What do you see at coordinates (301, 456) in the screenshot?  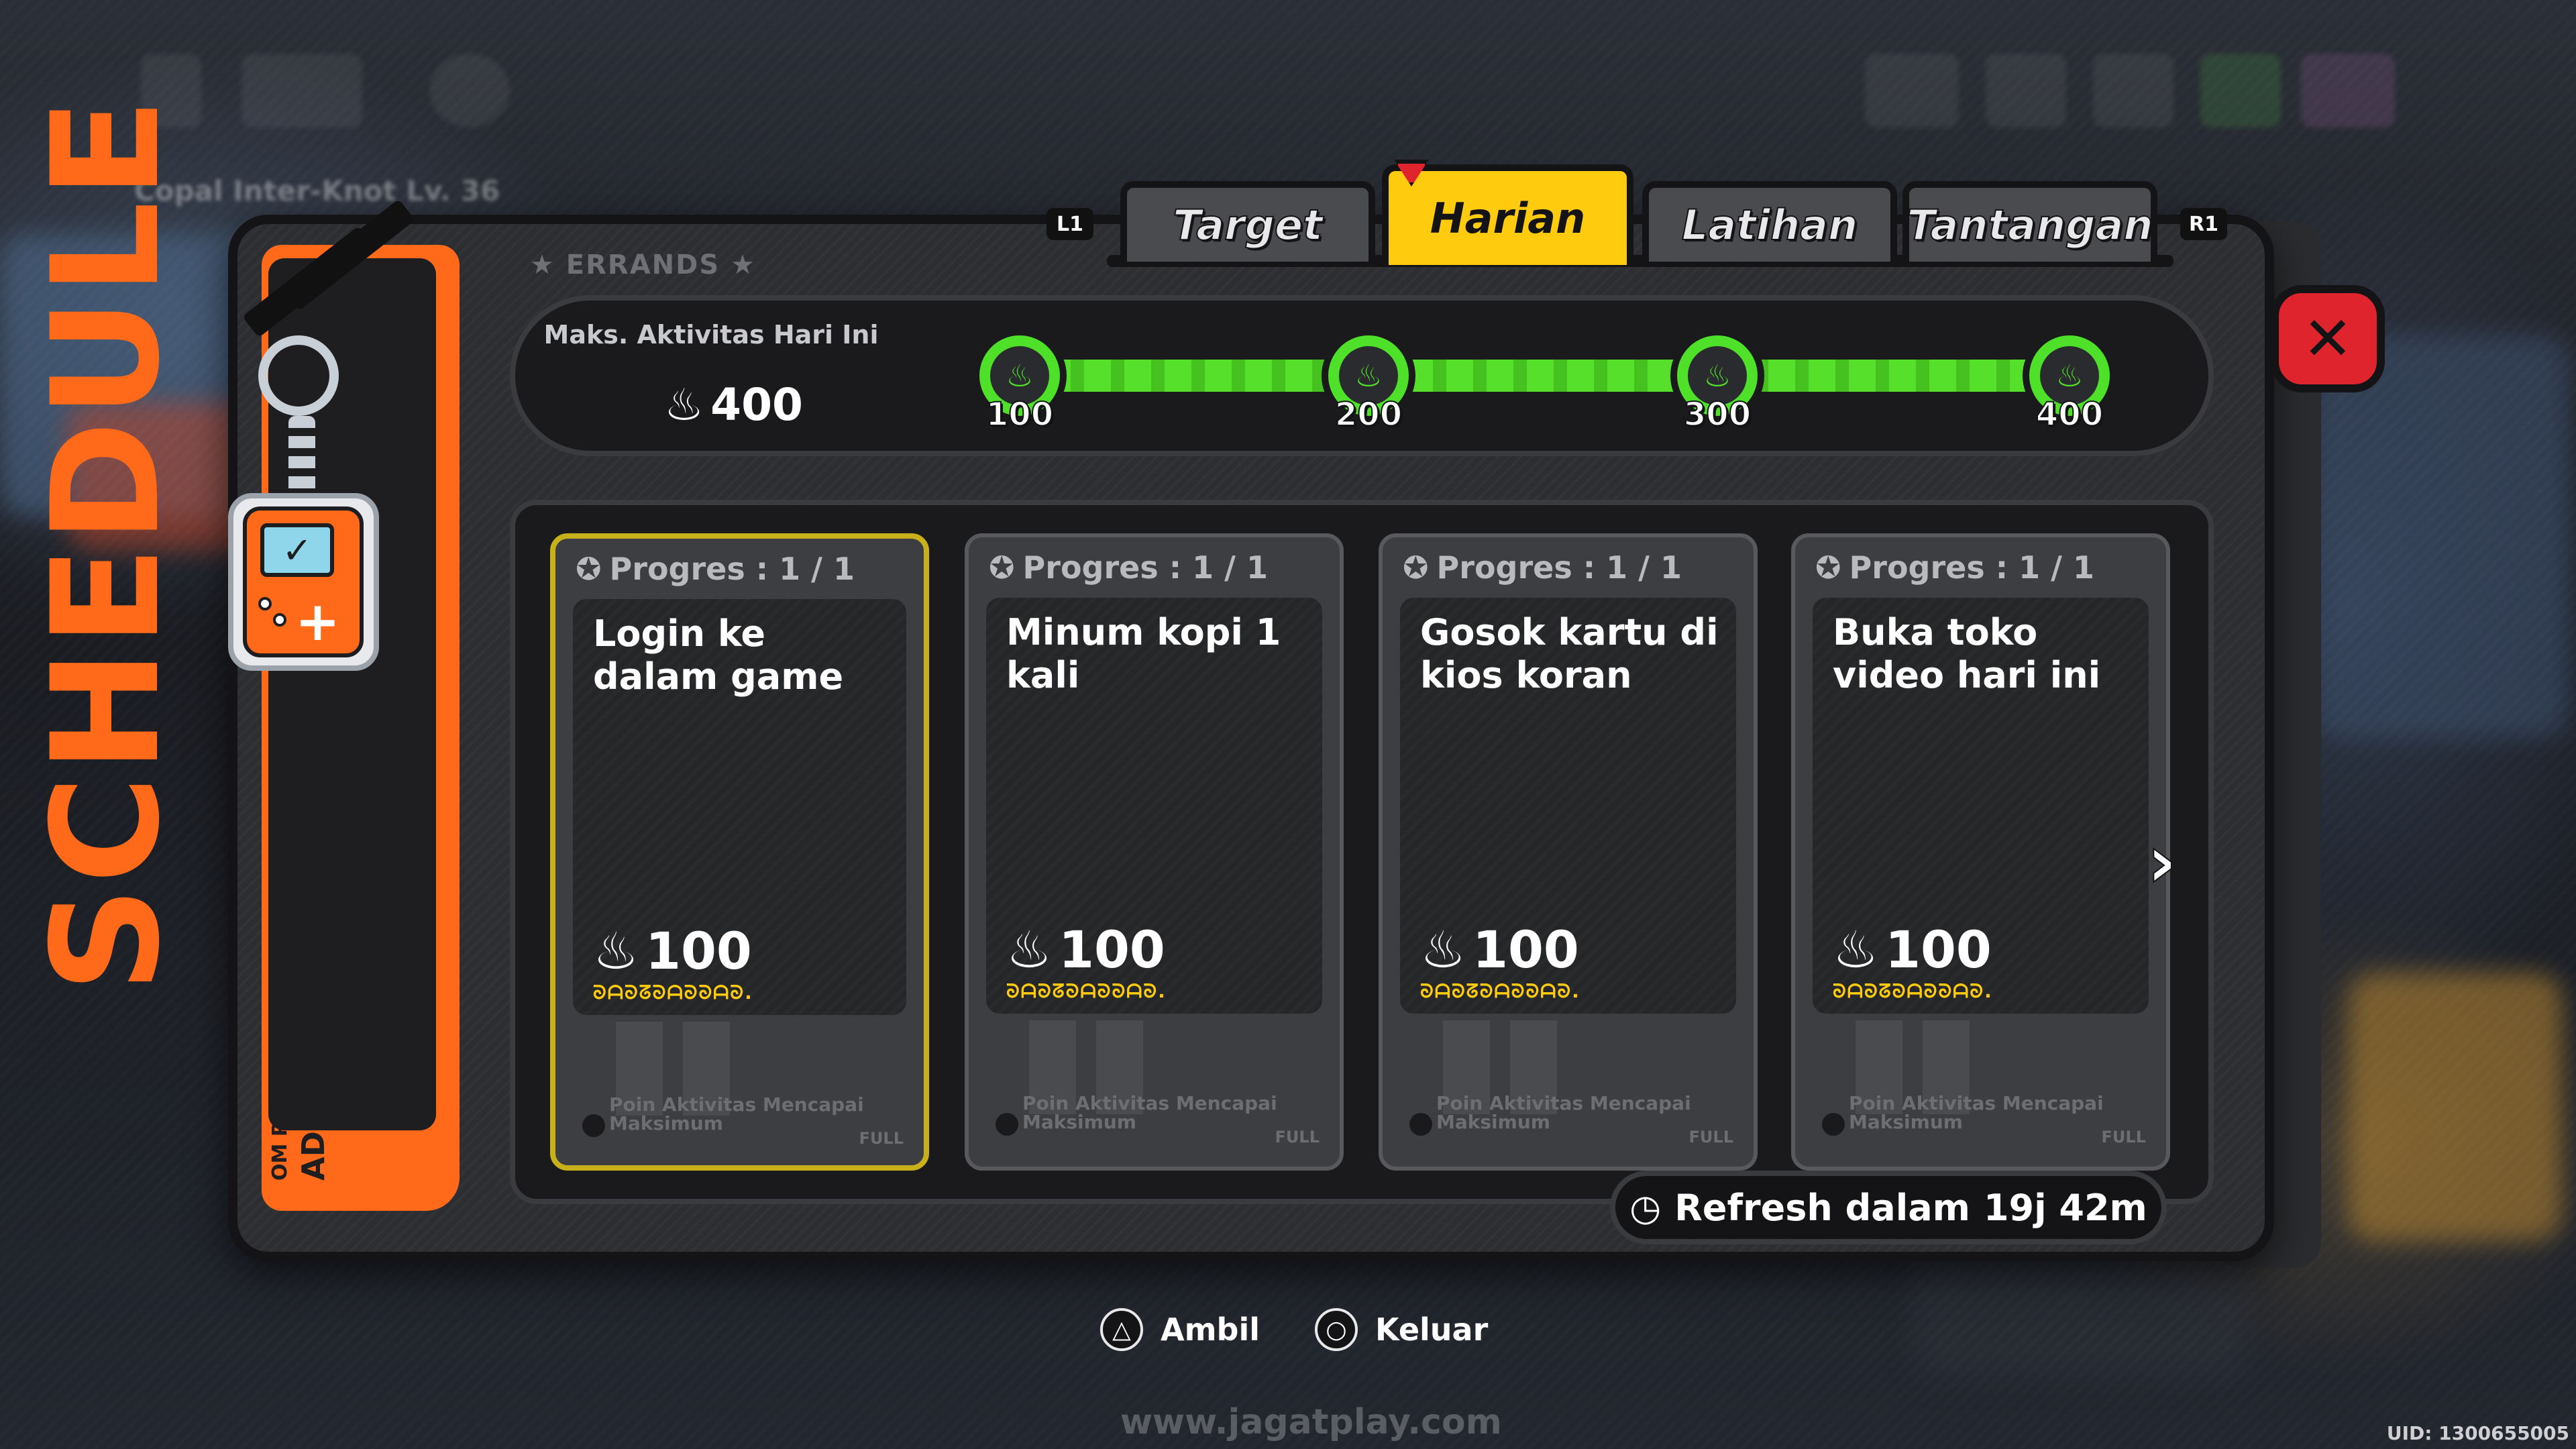 I see `keychain-chain` at bounding box center [301, 456].